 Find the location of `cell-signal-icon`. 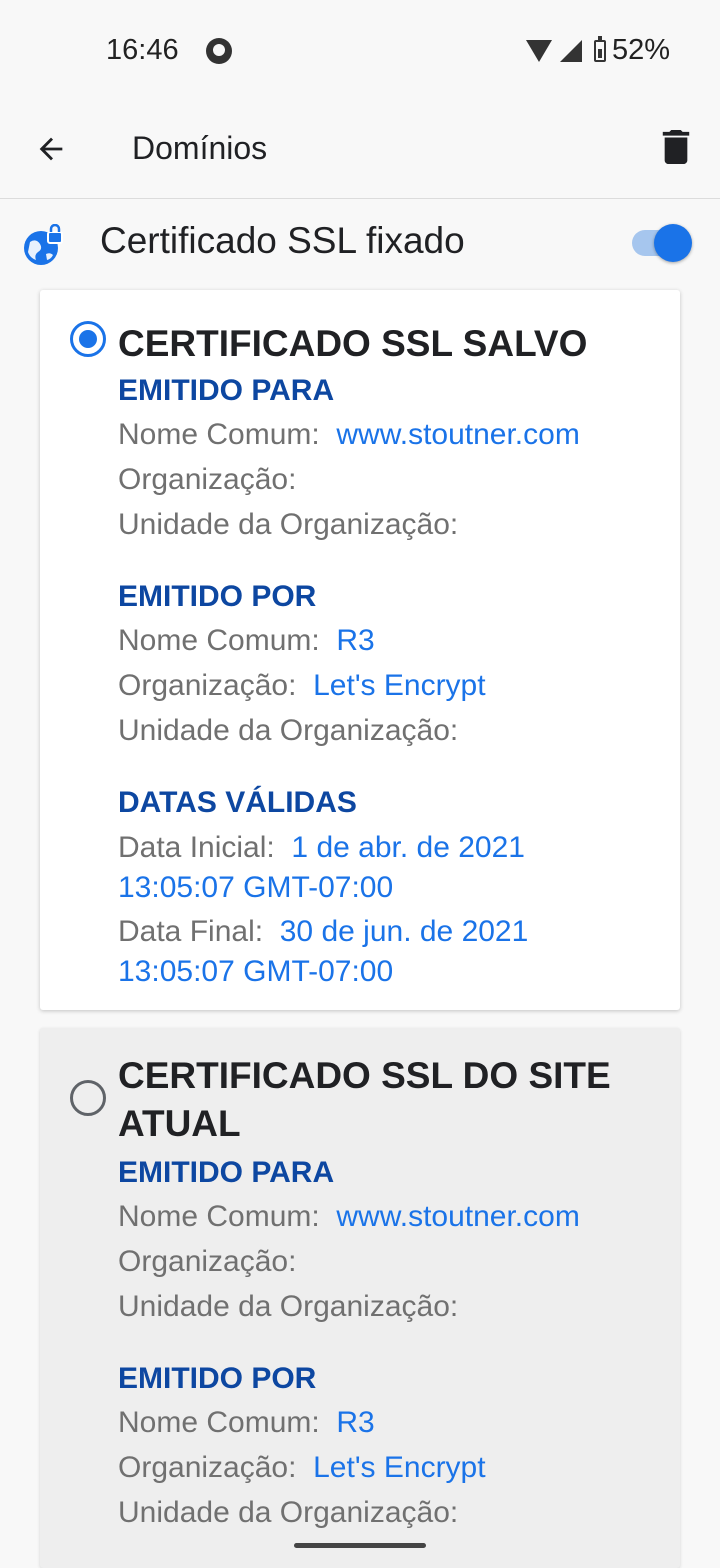

cell-signal-icon is located at coordinates (570, 50).